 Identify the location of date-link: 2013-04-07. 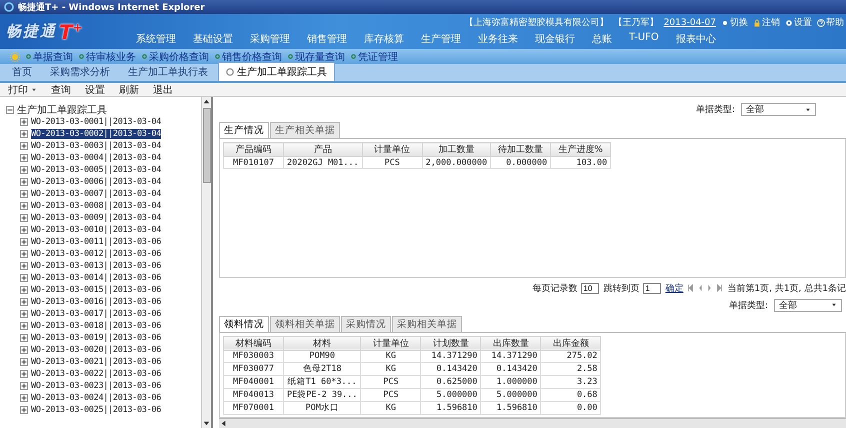
(690, 23).